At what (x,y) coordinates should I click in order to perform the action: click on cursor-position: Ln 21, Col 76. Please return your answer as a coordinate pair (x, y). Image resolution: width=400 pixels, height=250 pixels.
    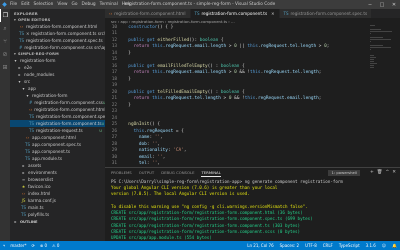
    Looking at the image, I should click on (260, 245).